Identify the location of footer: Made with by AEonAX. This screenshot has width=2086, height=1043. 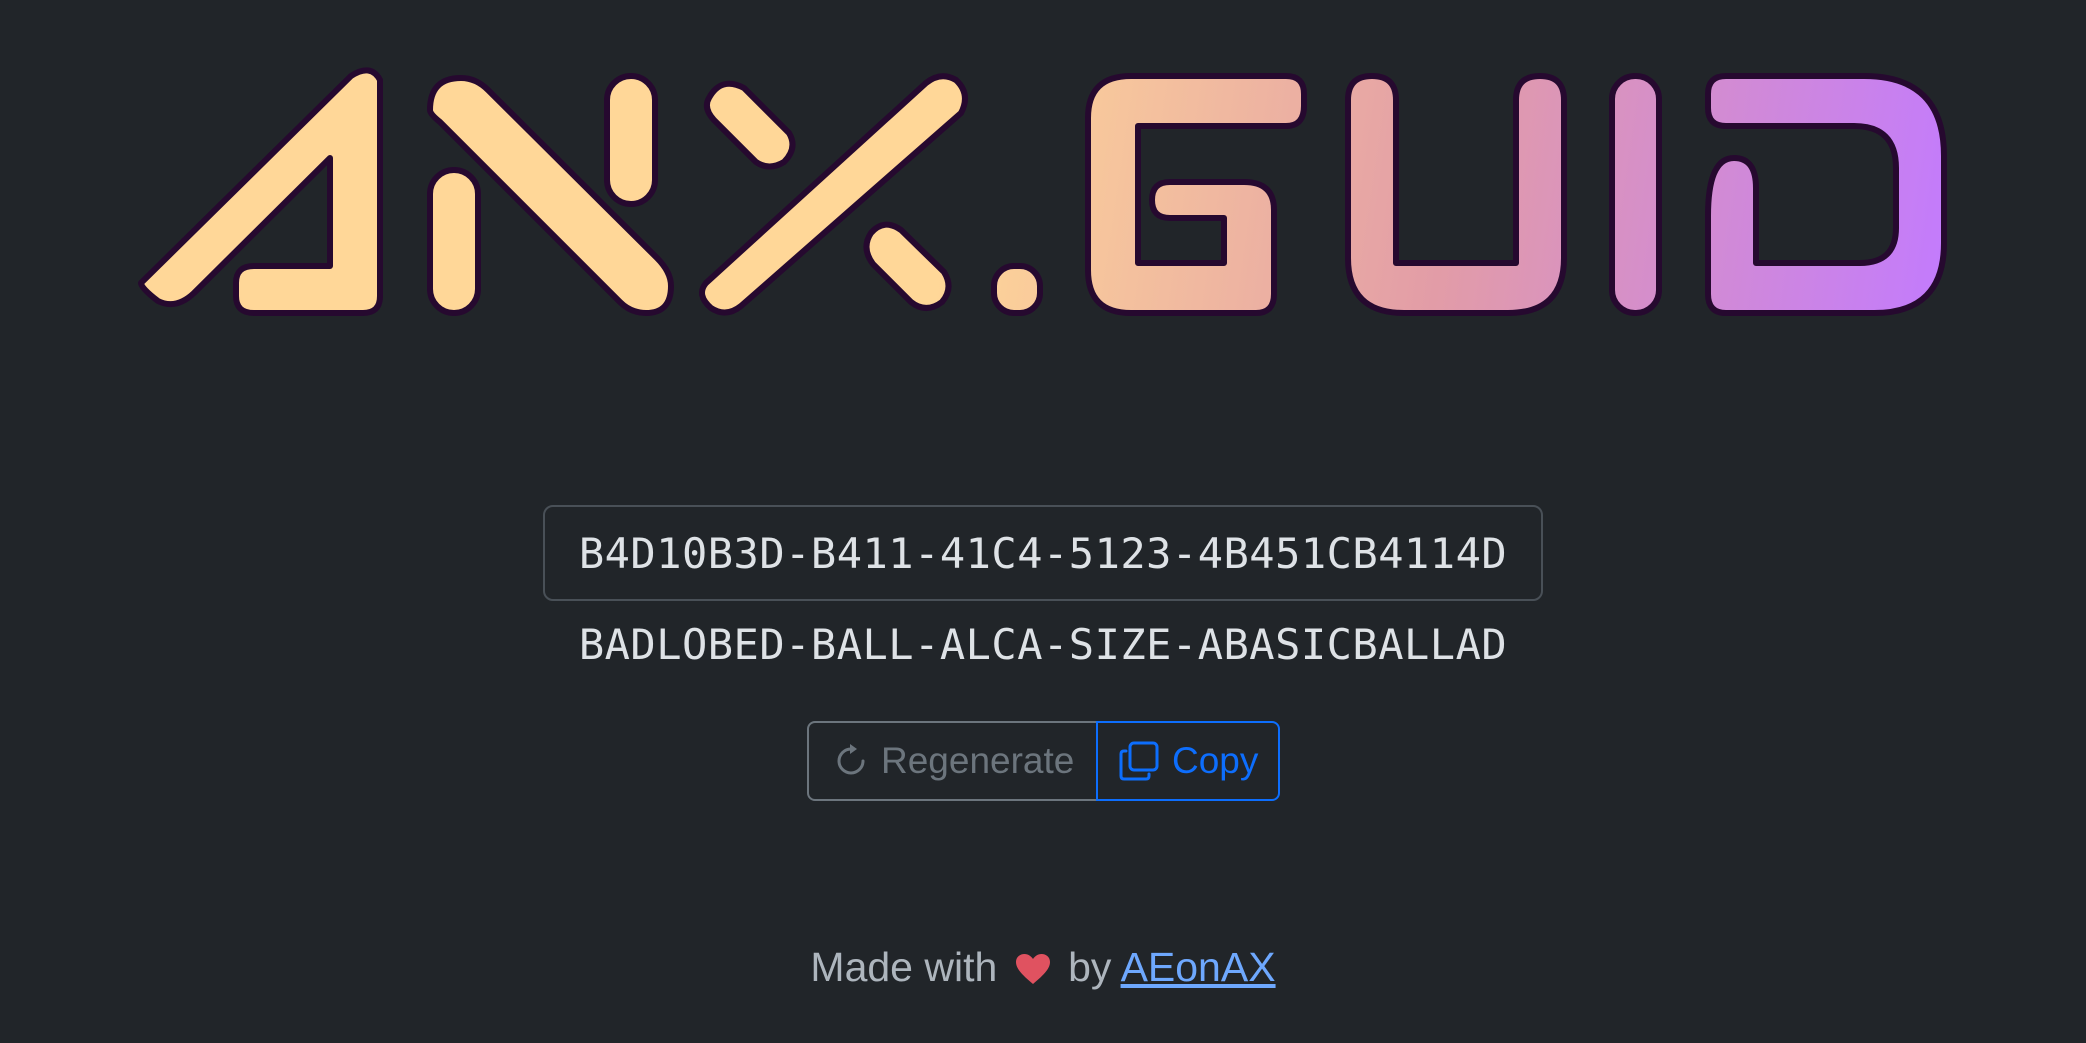
(1043, 969).